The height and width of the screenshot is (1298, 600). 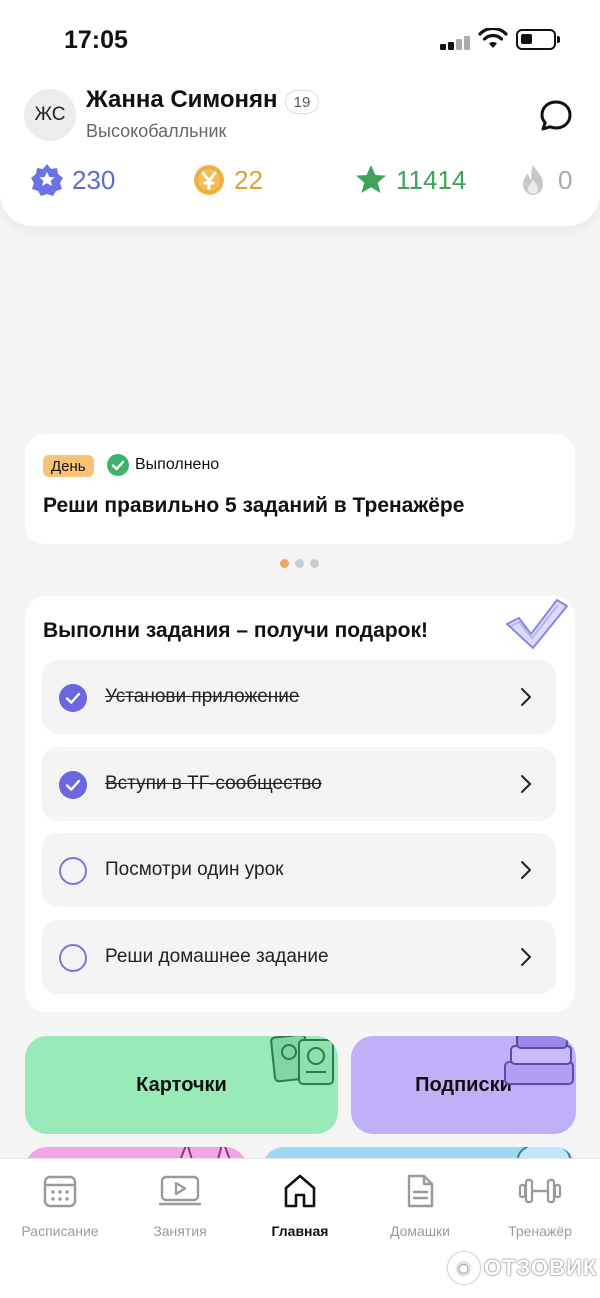 What do you see at coordinates (96, 40) in the screenshot?
I see `status-time: 17:05` at bounding box center [96, 40].